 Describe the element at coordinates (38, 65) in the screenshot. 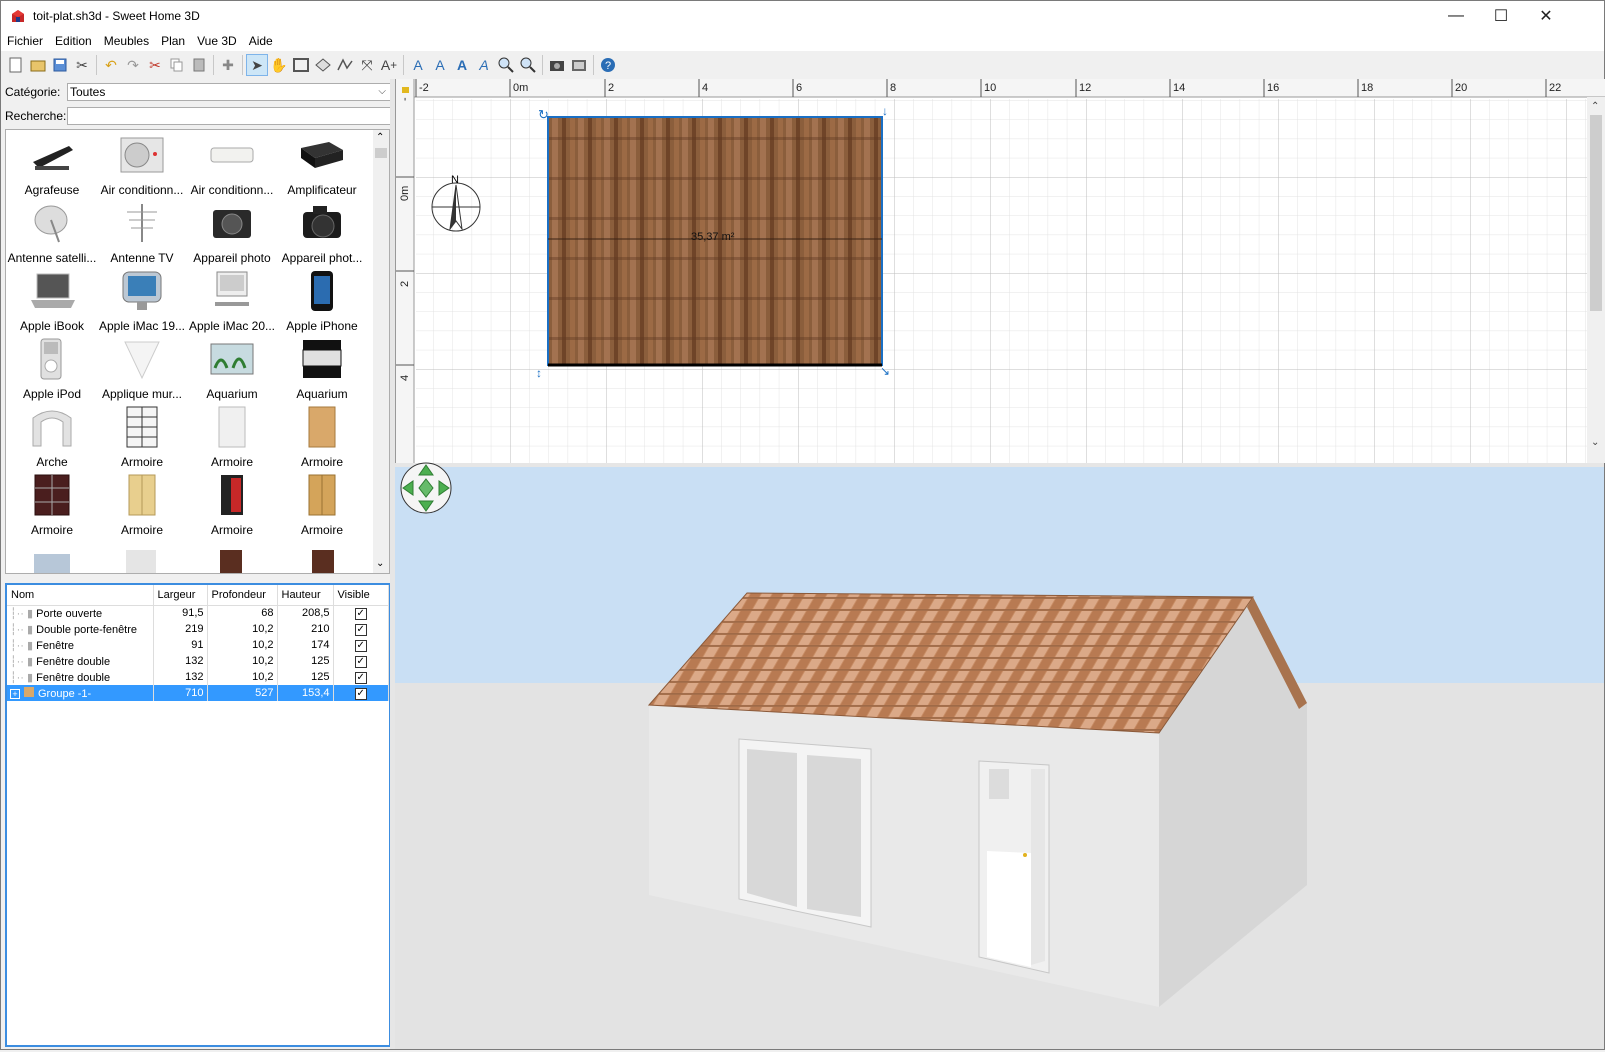

I see `open-icon` at that location.